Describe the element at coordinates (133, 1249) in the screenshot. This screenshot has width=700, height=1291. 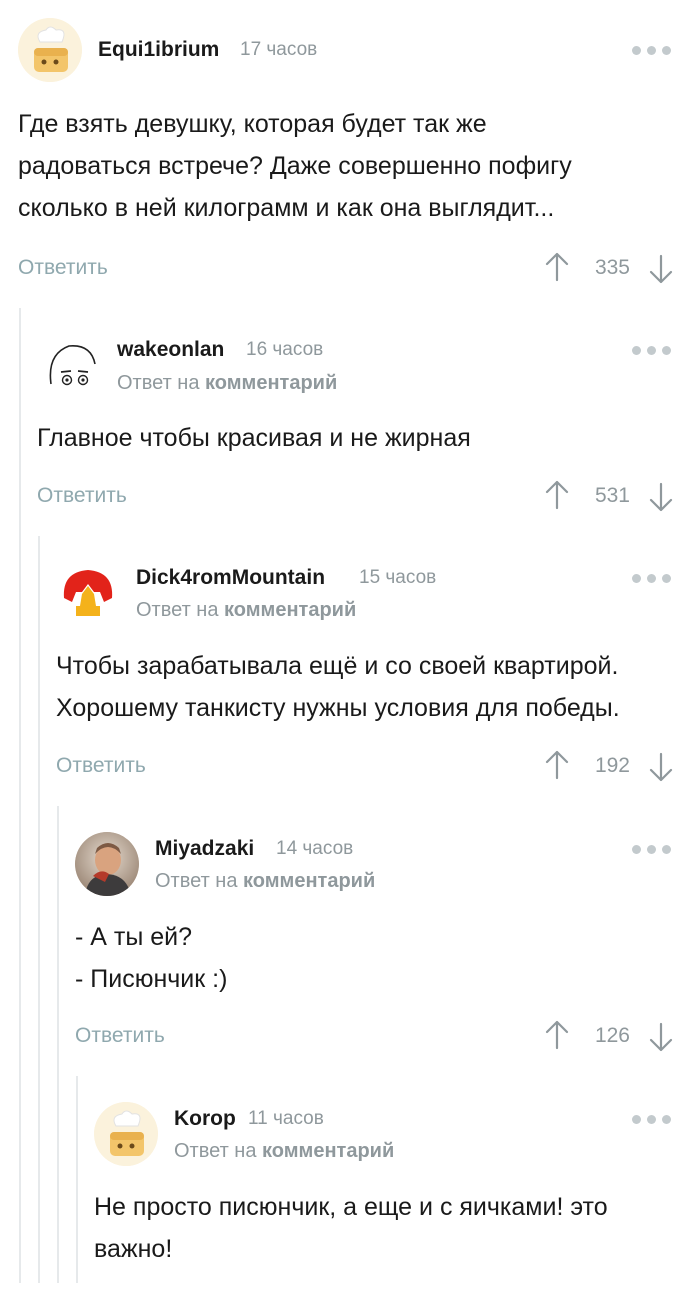
I see `comment-text-line: важно!` at that location.